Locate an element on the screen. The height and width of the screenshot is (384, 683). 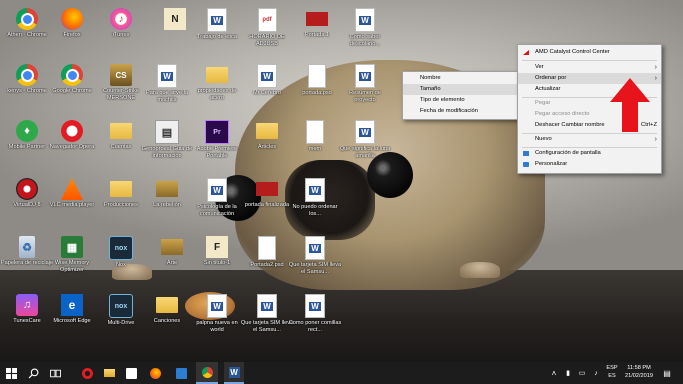
desktop-icon-horario: pdf HORARIO DE ADJUSB is located at coordinates (267, 33).